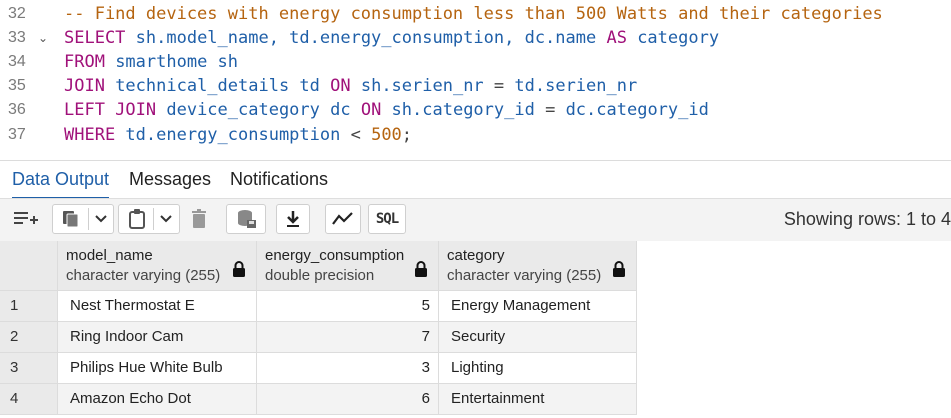 The width and height of the screenshot is (951, 418). I want to click on code-token: AS, so click(622, 38).